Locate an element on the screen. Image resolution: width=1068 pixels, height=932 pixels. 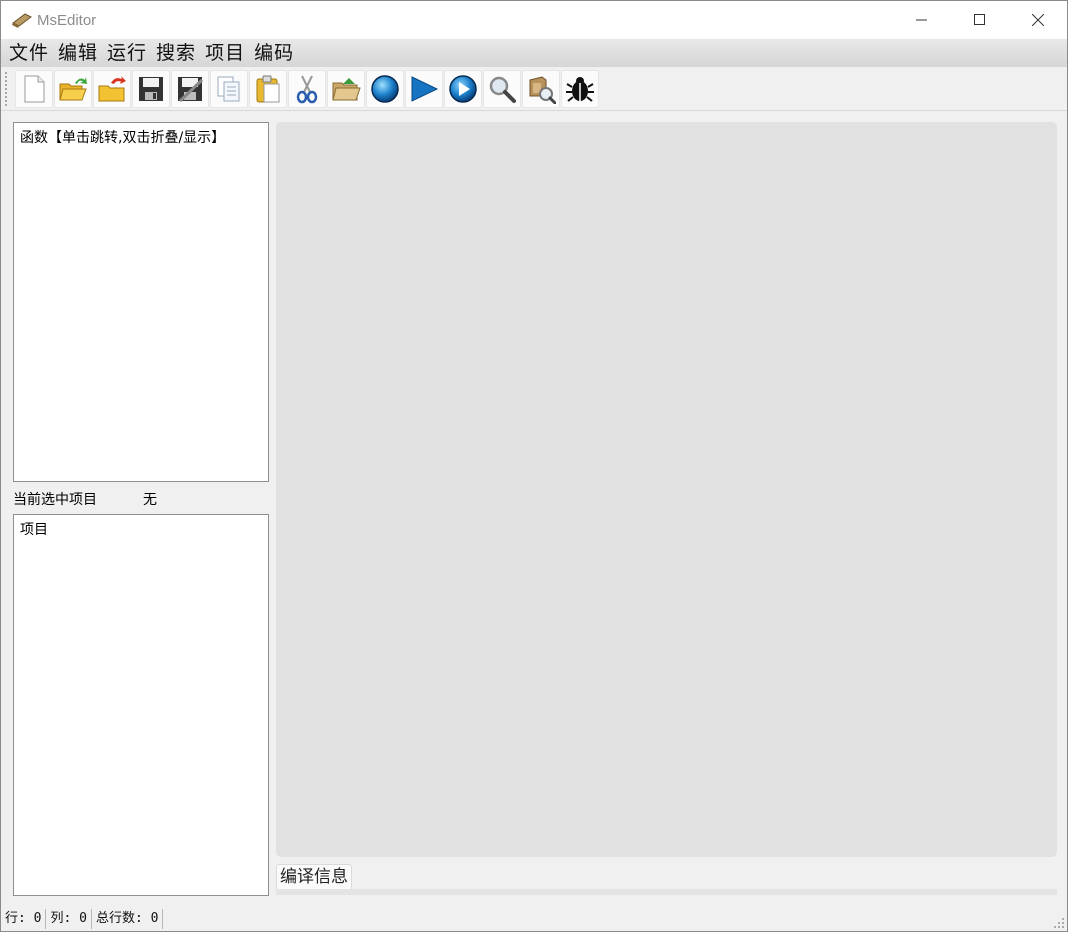
status-bar: 行: 0 列: 0 总行数: 0 is located at coordinates (534, 919).